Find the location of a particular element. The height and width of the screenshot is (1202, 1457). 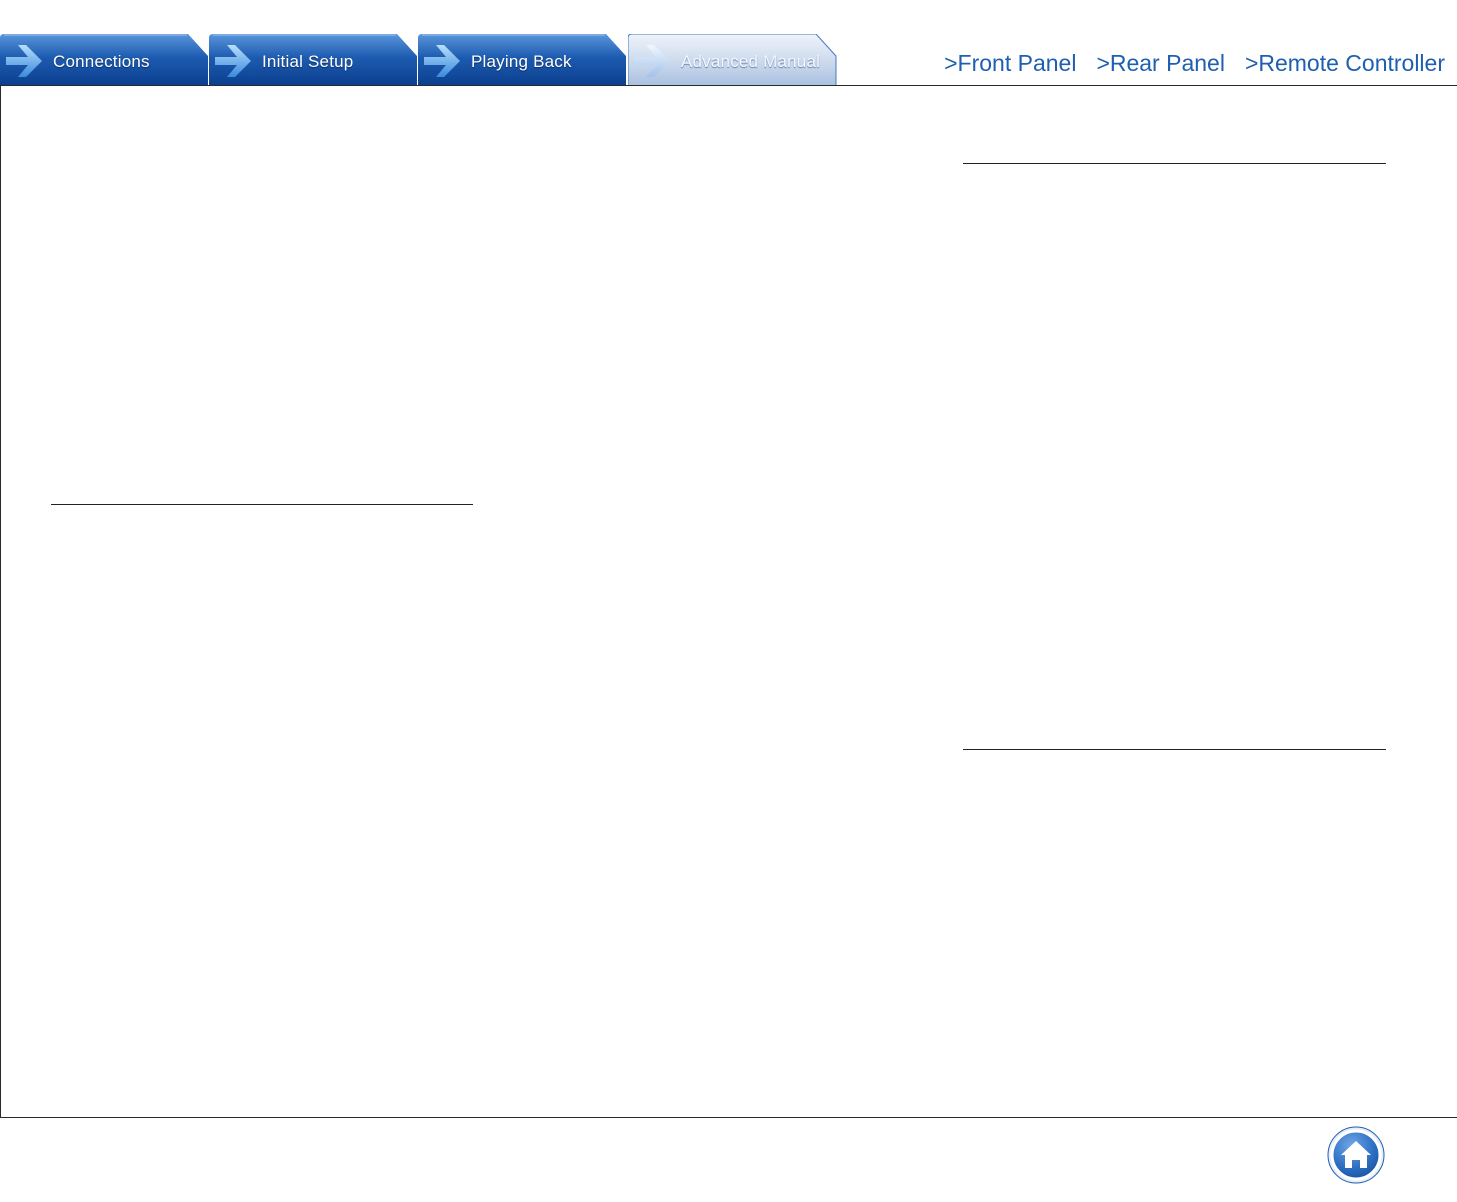

tab-connections: Connections is located at coordinates (105, 60).